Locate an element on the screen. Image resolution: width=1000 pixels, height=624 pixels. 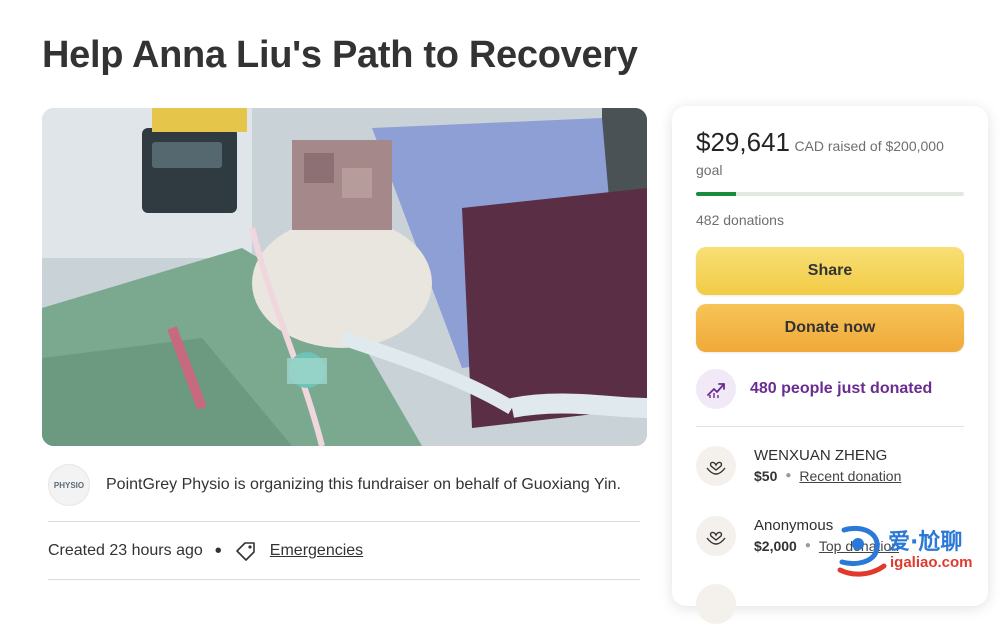
site-watermark: 爱·尬聊 igaliao.com is located at coordinates (916, 552).